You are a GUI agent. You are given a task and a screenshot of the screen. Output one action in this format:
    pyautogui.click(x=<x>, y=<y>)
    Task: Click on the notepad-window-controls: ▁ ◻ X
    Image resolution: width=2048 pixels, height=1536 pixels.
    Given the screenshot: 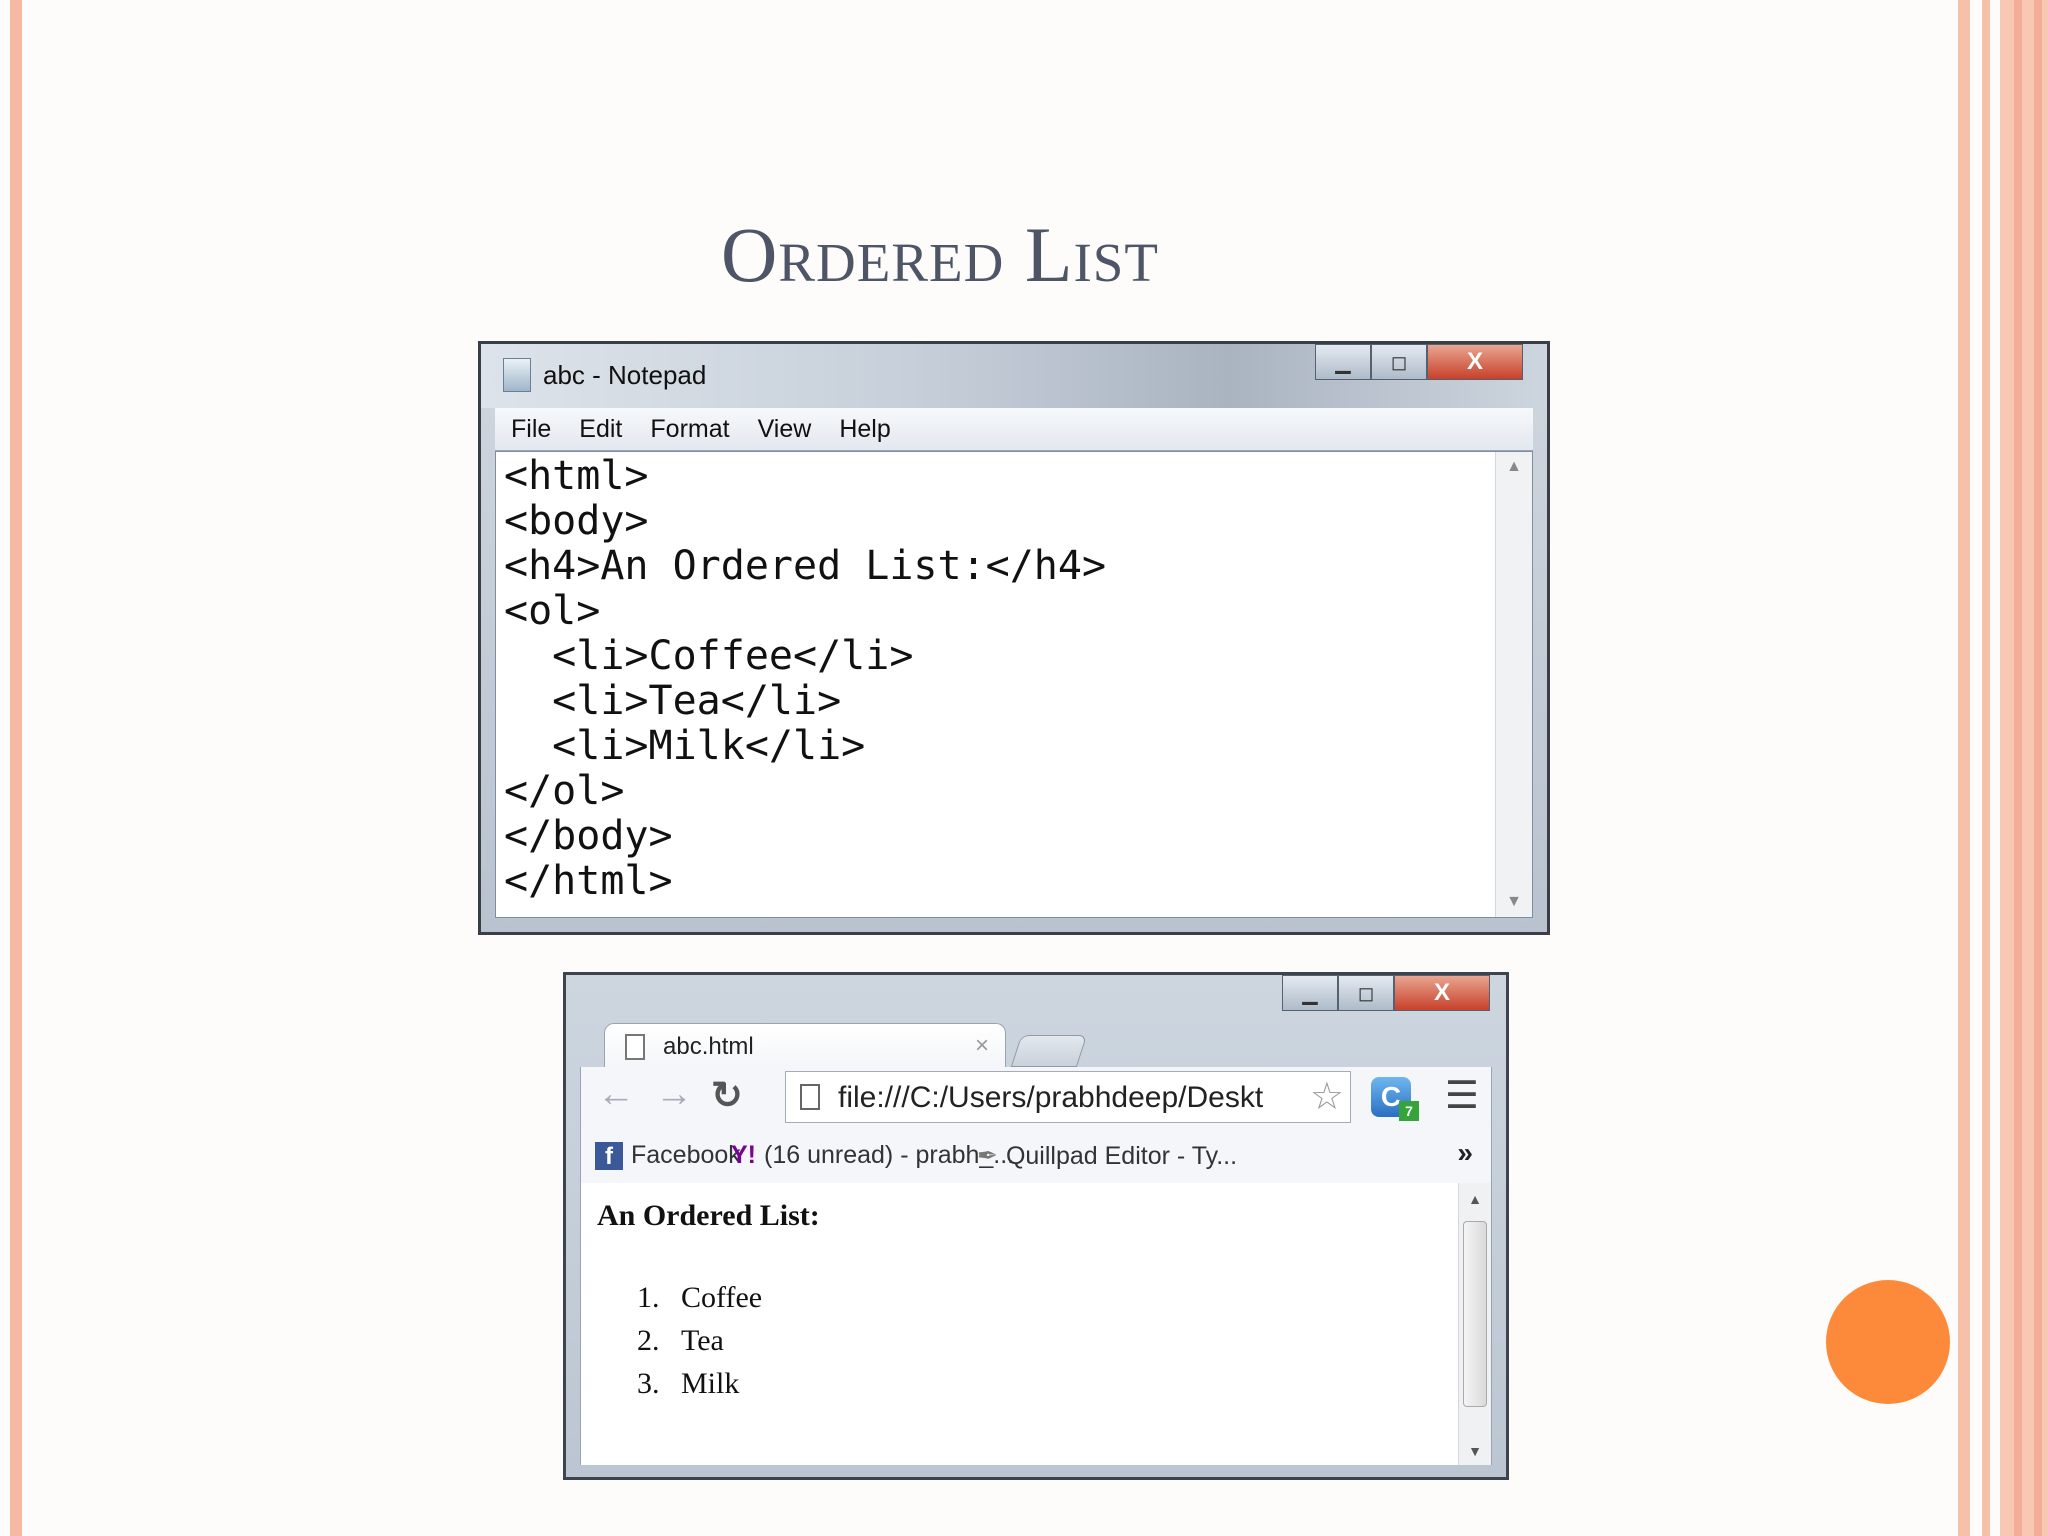 What is the action you would take?
    pyautogui.click(x=1419, y=363)
    